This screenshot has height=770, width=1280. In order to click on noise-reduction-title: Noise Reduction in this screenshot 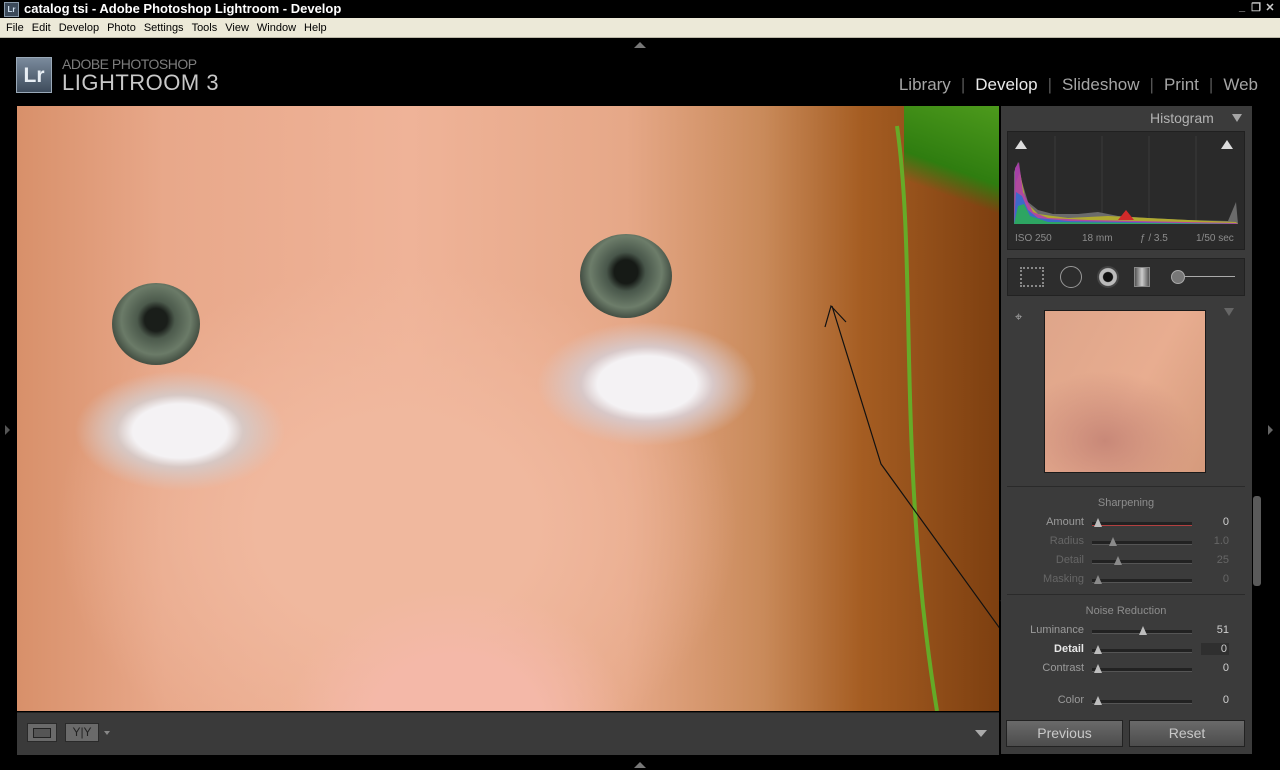, I will do `click(1126, 611)`.